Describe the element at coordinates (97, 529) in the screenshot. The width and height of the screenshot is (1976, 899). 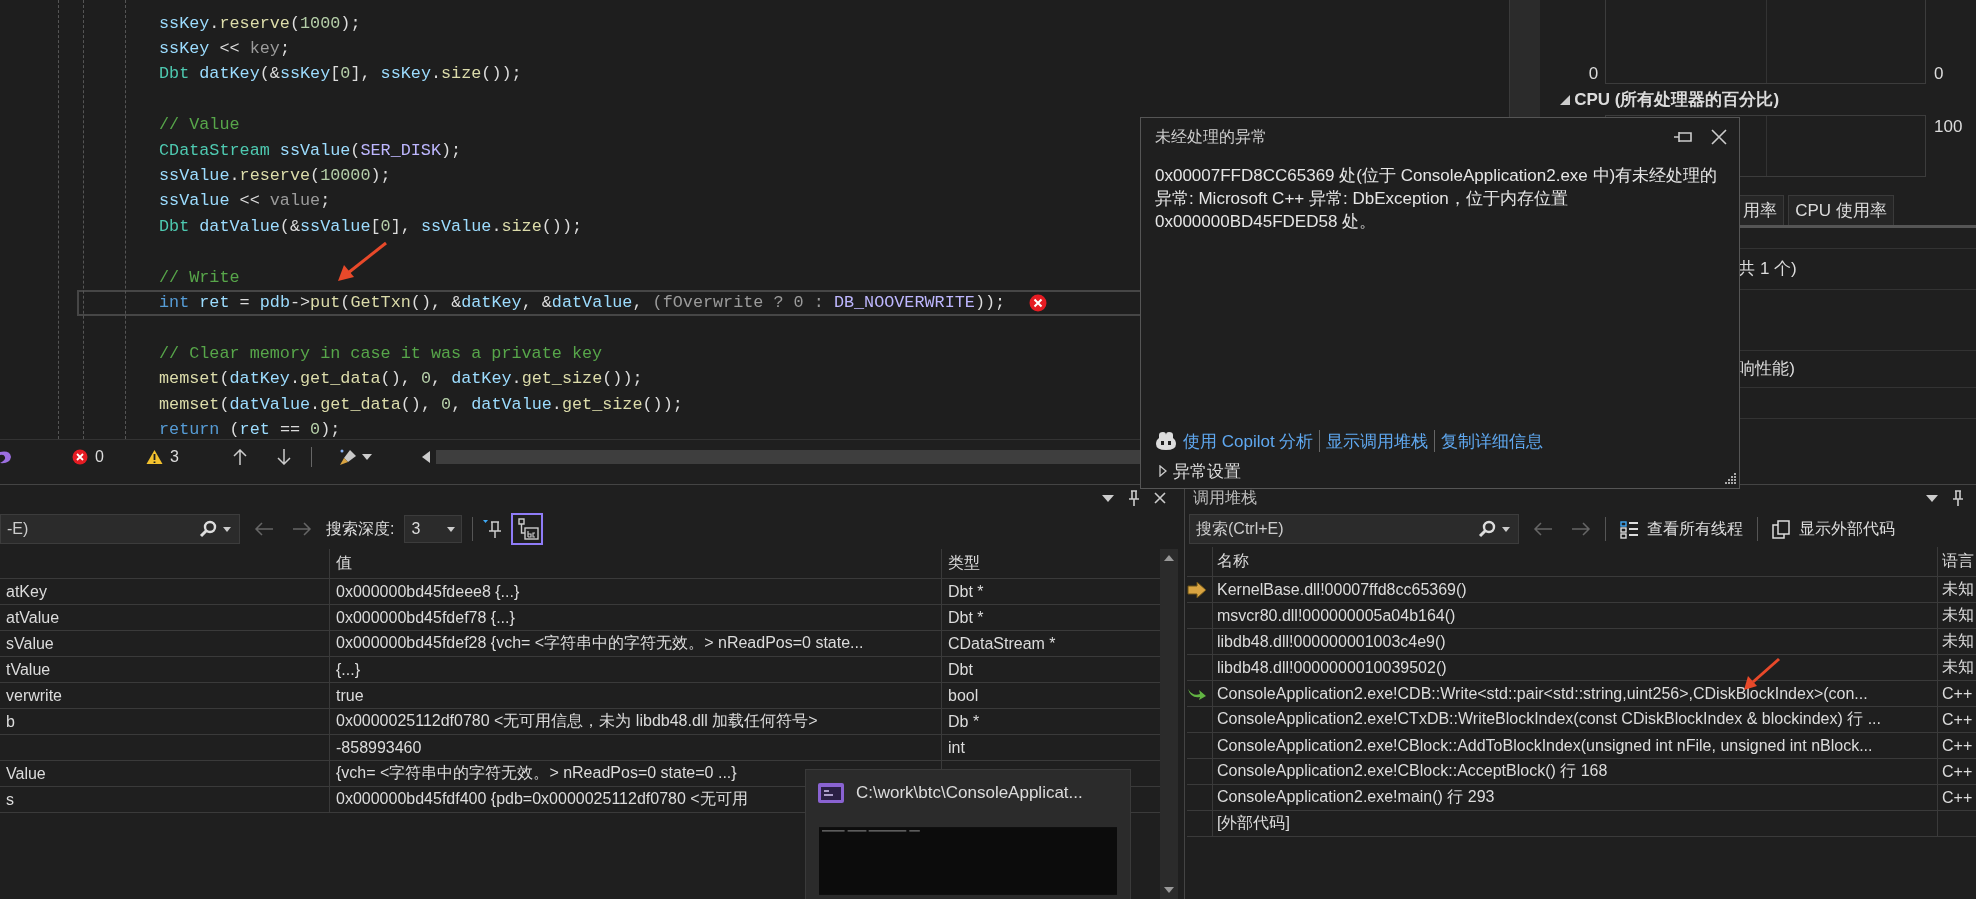
I see `search-input: -E)` at that location.